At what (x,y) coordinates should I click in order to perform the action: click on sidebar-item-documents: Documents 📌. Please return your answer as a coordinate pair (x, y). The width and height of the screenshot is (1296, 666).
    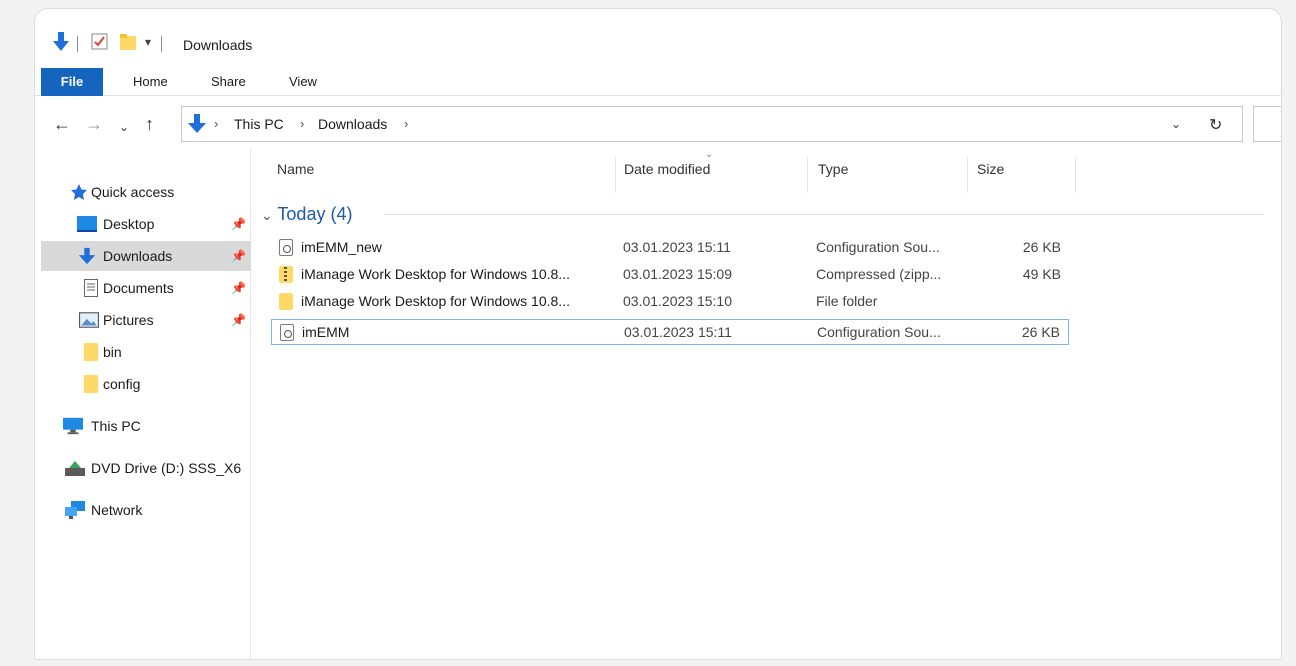
    Looking at the image, I should click on (147, 288).